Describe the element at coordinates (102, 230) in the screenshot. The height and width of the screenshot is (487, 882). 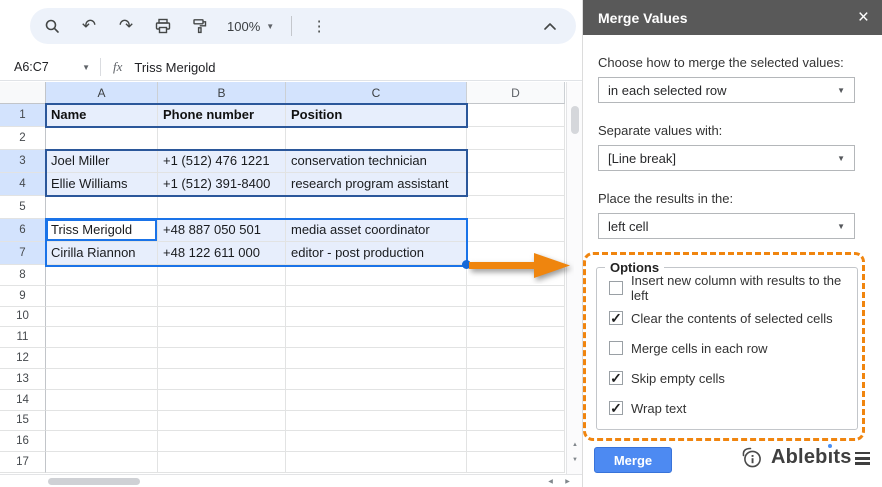
I see `cell-A6: Triss Merigold` at that location.